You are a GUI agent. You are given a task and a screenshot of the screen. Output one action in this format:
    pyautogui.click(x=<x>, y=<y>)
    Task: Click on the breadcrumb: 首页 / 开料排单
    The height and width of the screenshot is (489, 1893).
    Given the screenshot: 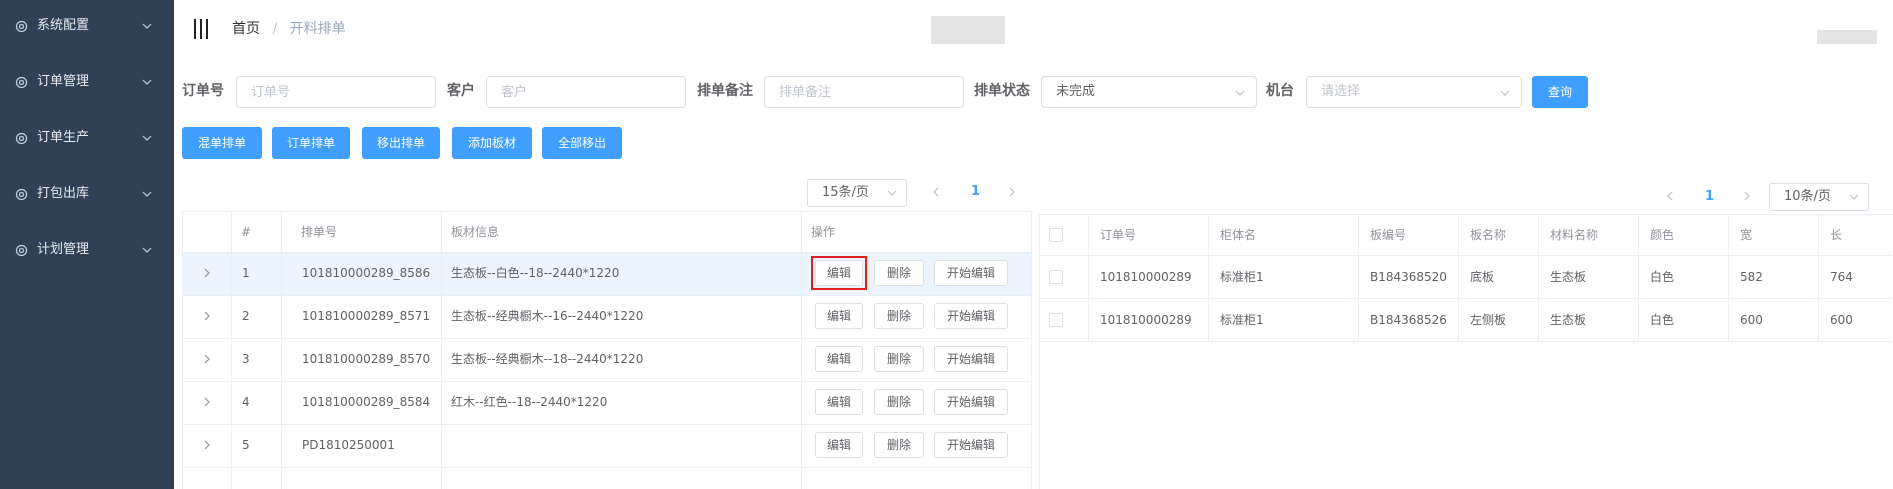 What is the action you would take?
    pyautogui.click(x=289, y=29)
    